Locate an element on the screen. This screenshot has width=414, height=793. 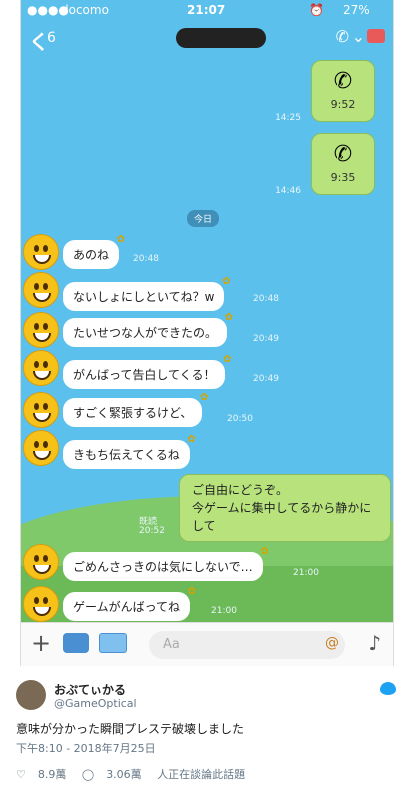
like-count: 8.9萬 is located at coordinates (52, 774).